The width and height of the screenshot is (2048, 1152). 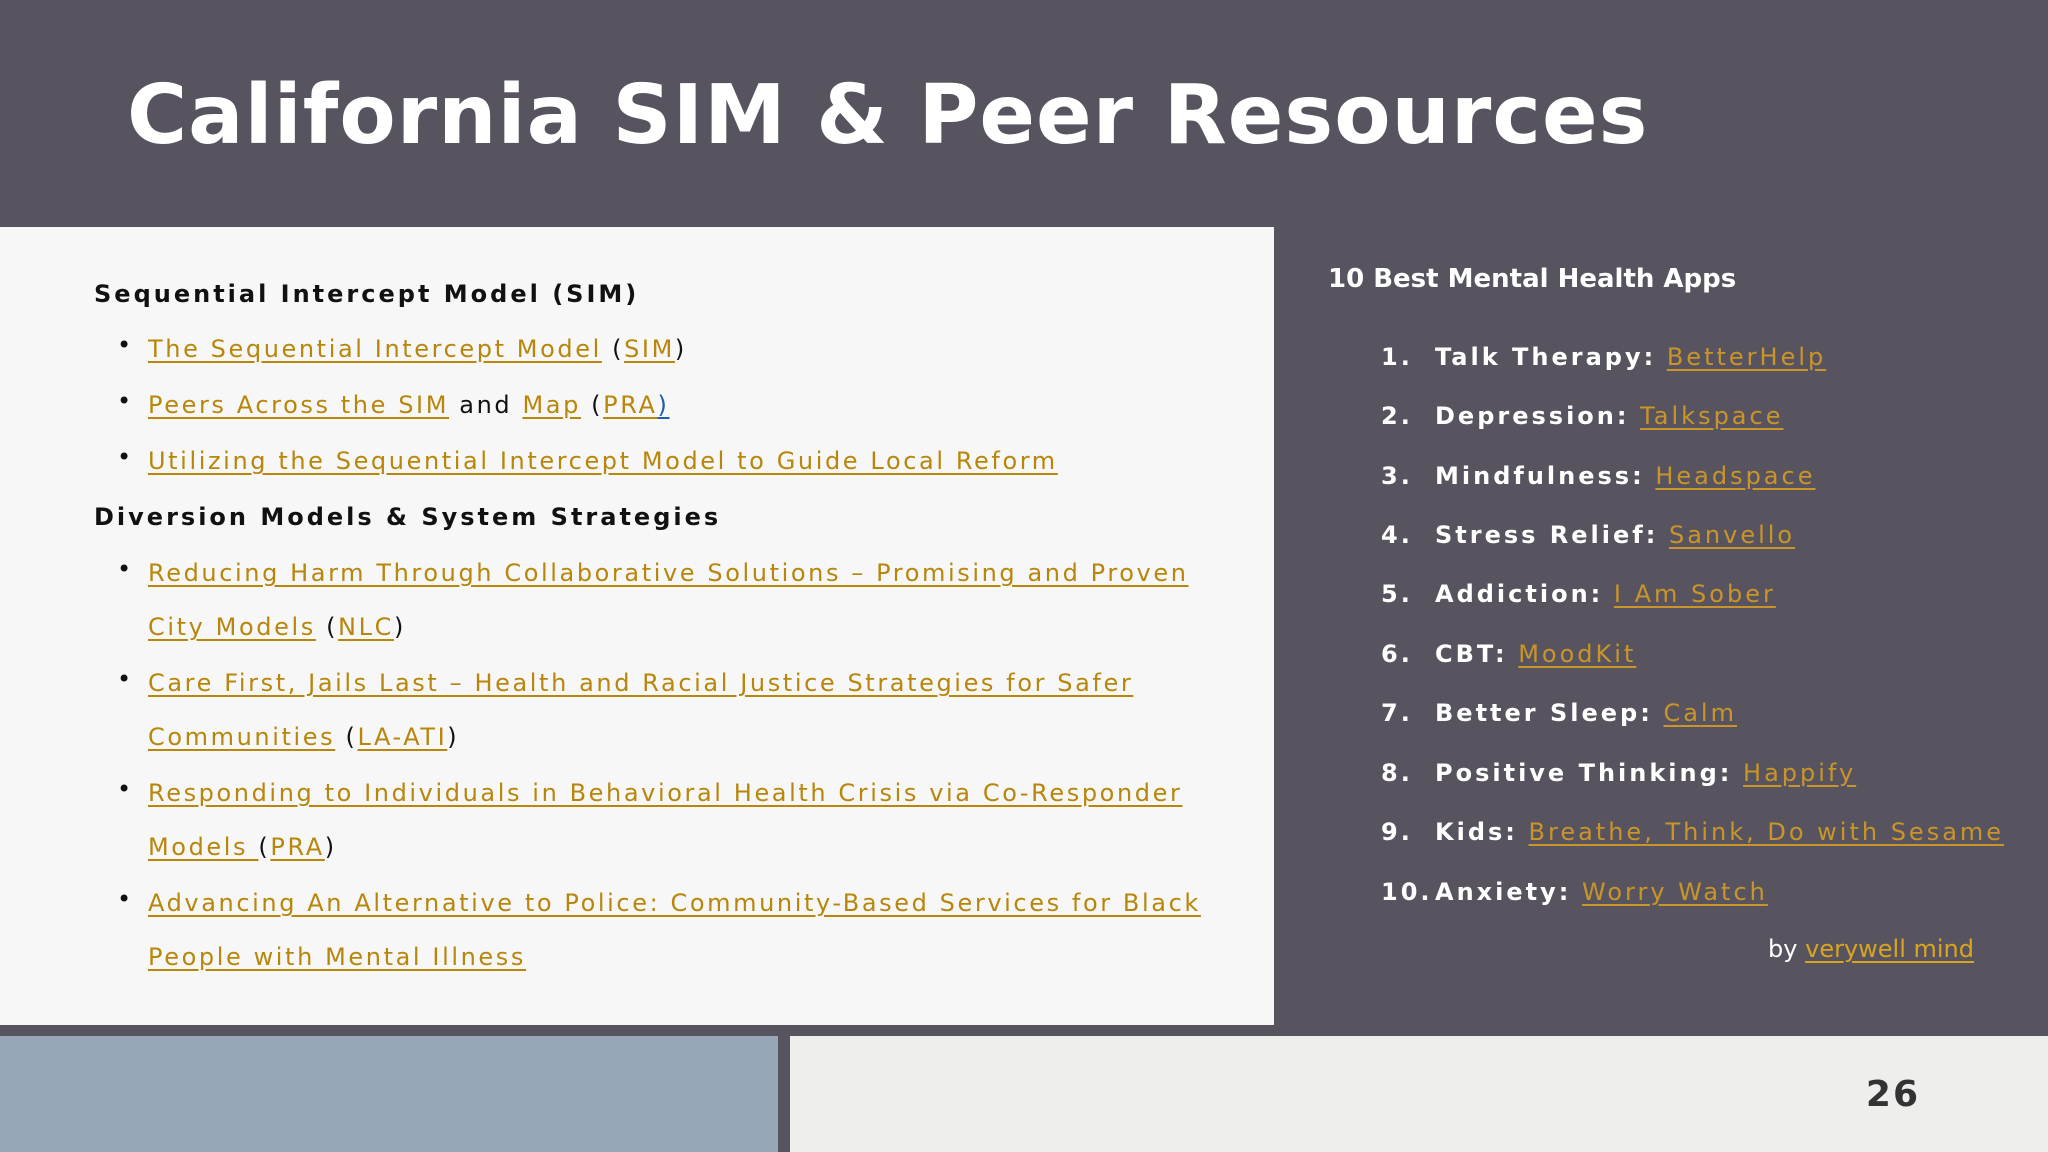 I want to click on app-number: 3., so click(x=1397, y=476).